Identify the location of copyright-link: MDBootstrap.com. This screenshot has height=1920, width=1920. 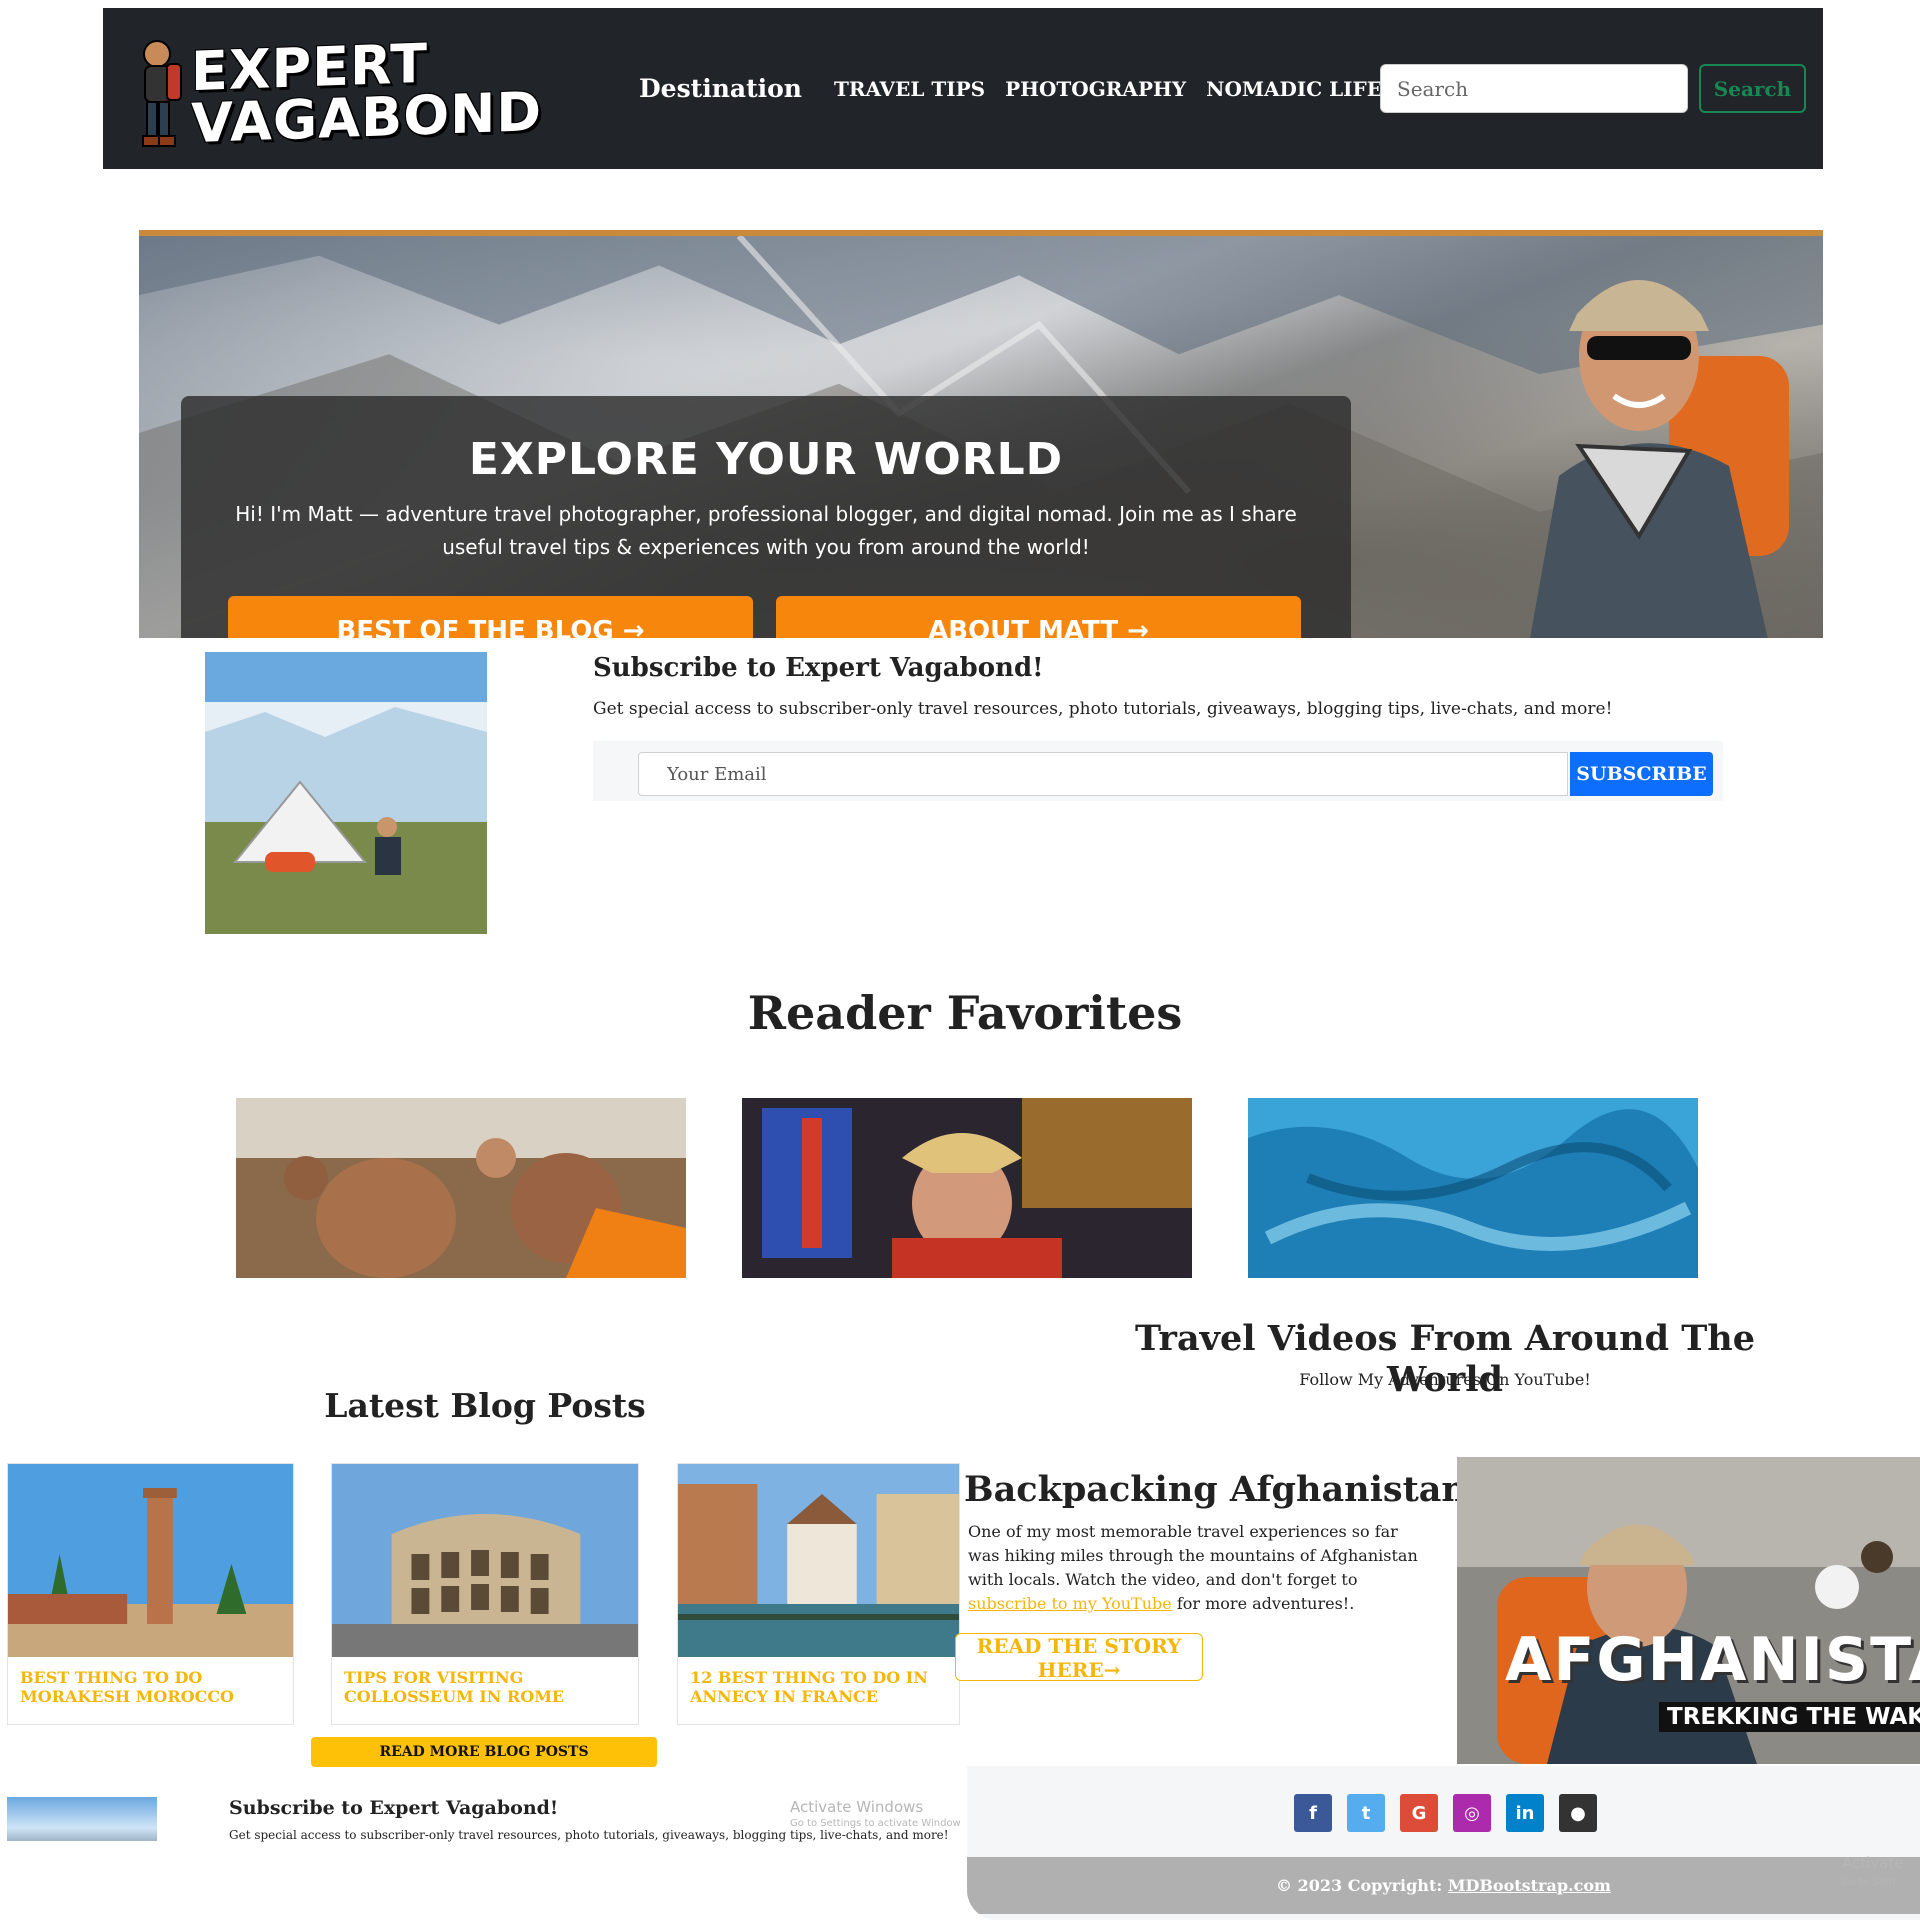
(1529, 1885).